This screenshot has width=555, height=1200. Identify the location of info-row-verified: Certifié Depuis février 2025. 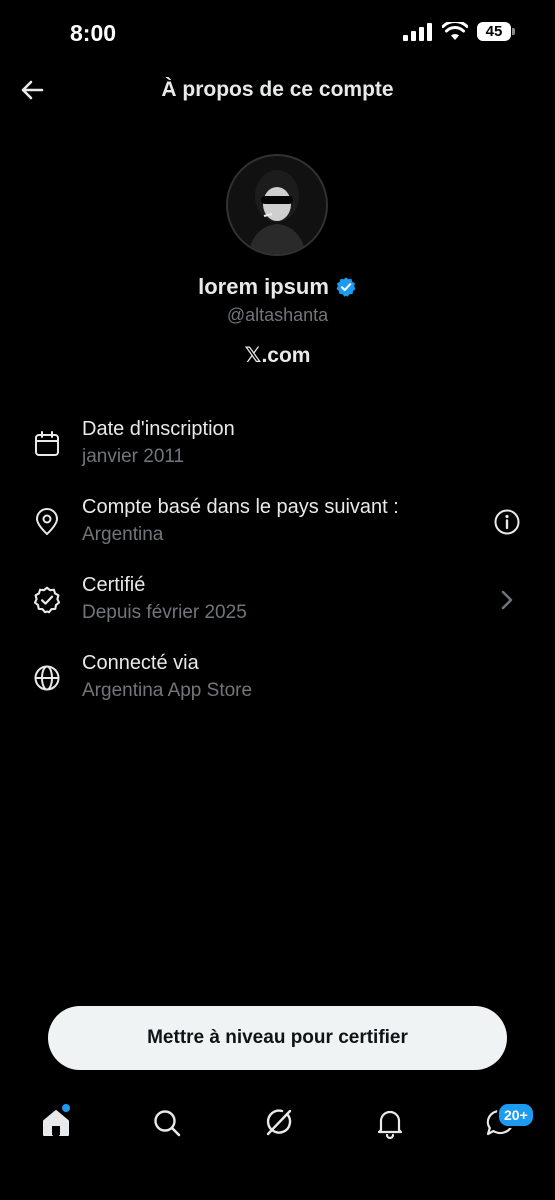
(277, 604).